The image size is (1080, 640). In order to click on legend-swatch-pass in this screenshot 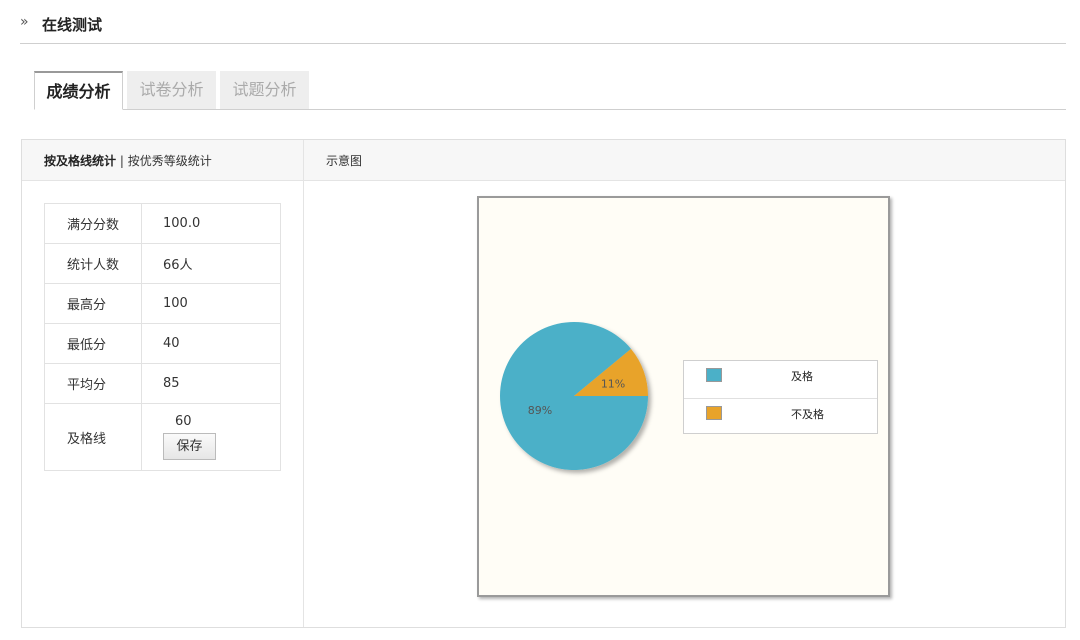, I will do `click(714, 375)`.